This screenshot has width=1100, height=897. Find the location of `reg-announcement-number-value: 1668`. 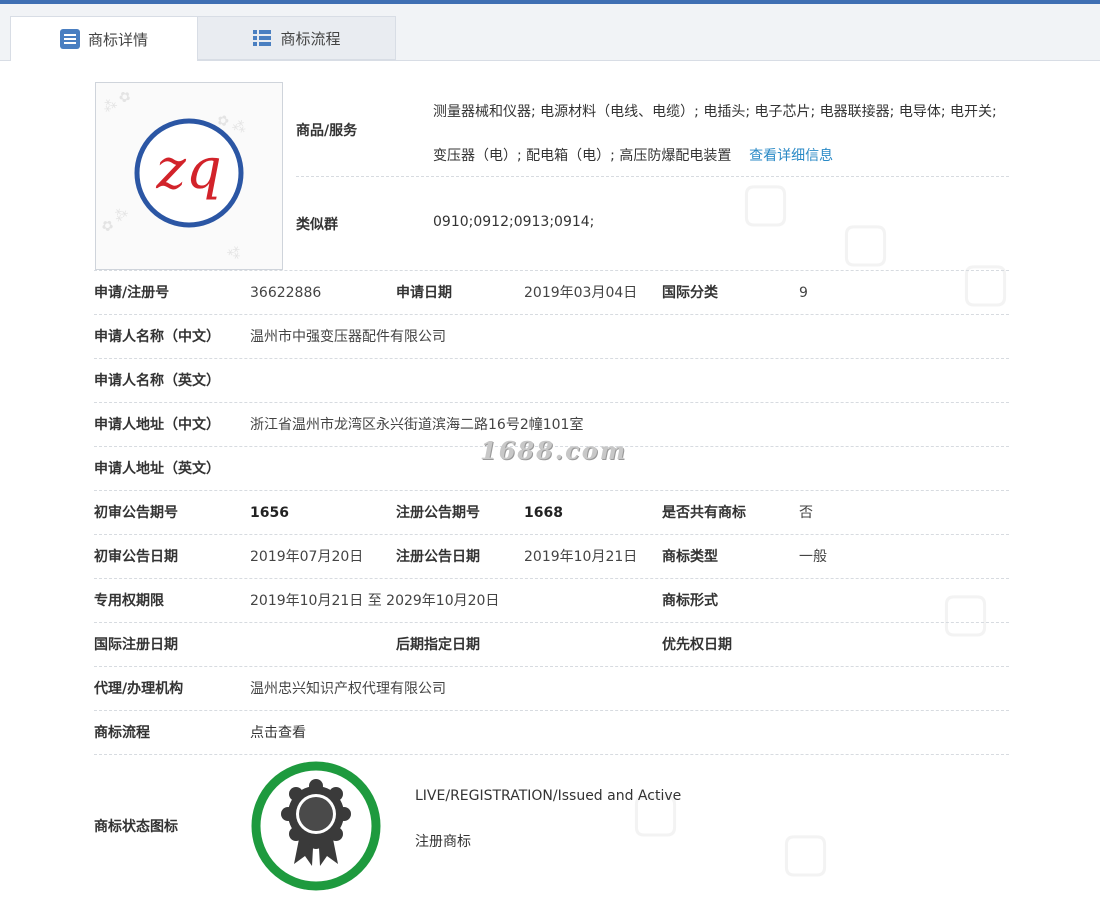

reg-announcement-number-value: 1668 is located at coordinates (543, 513).